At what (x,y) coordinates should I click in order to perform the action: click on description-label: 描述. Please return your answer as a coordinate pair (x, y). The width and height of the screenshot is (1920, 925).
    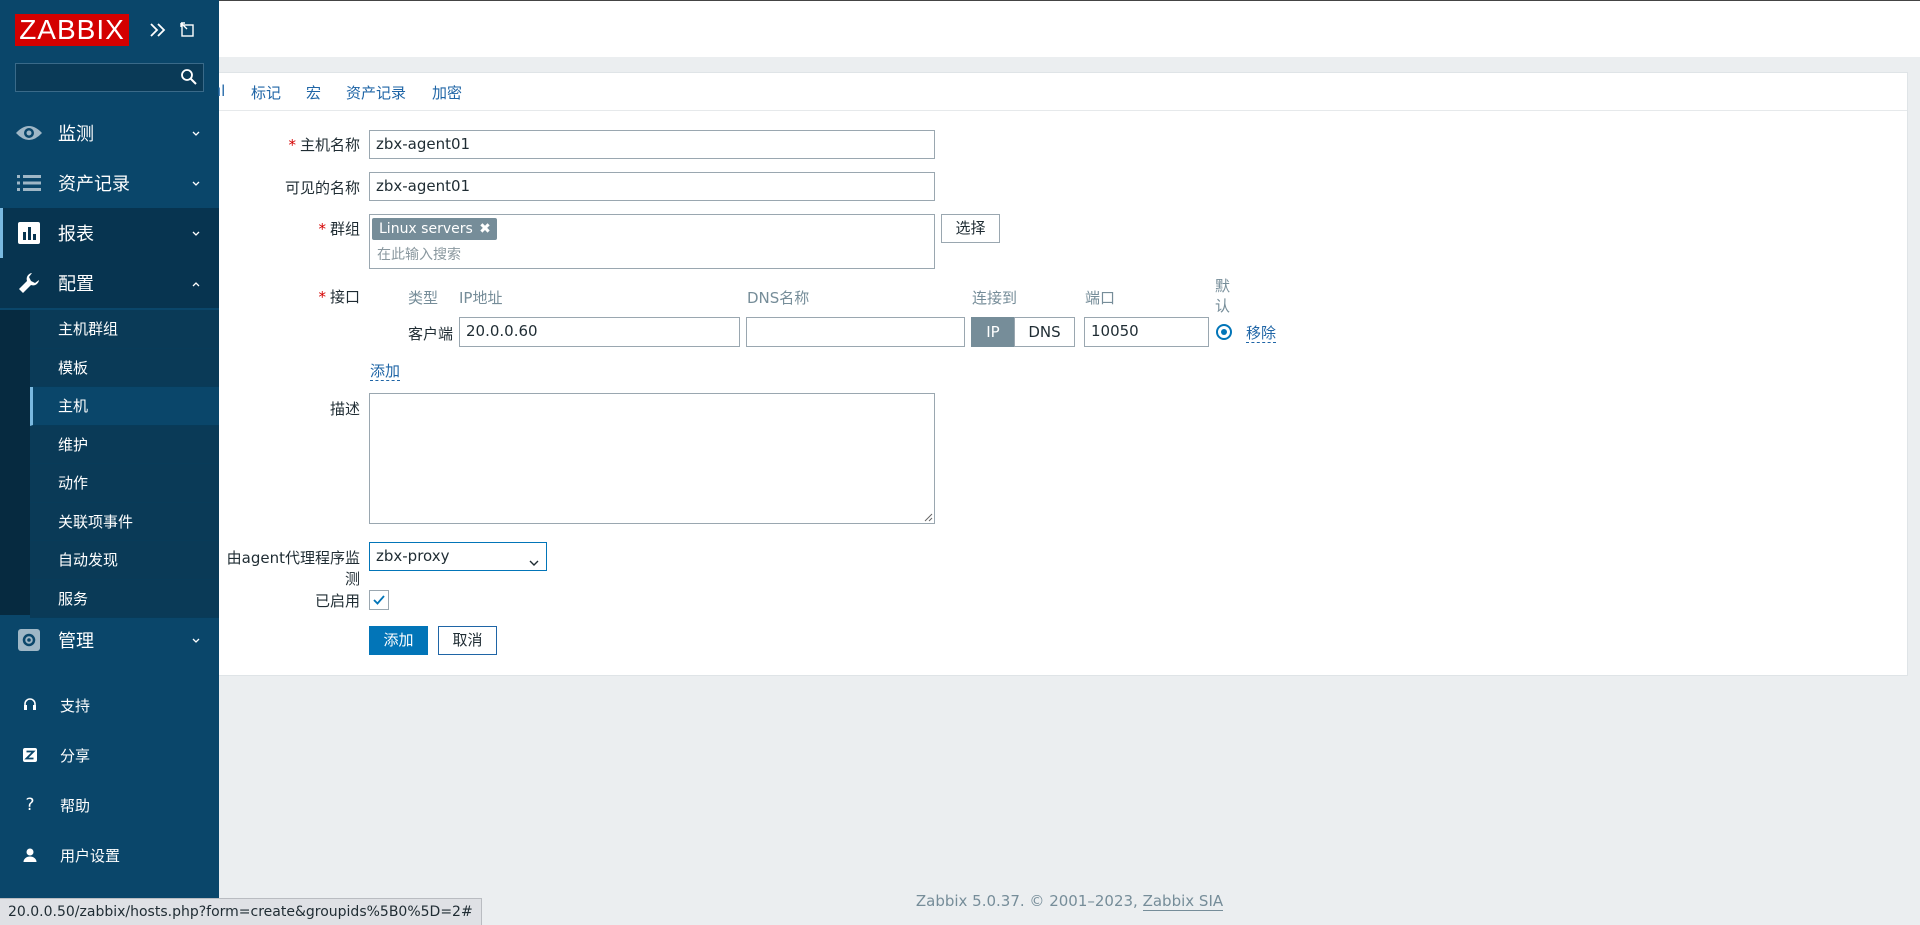
    Looking at the image, I should click on (344, 409).